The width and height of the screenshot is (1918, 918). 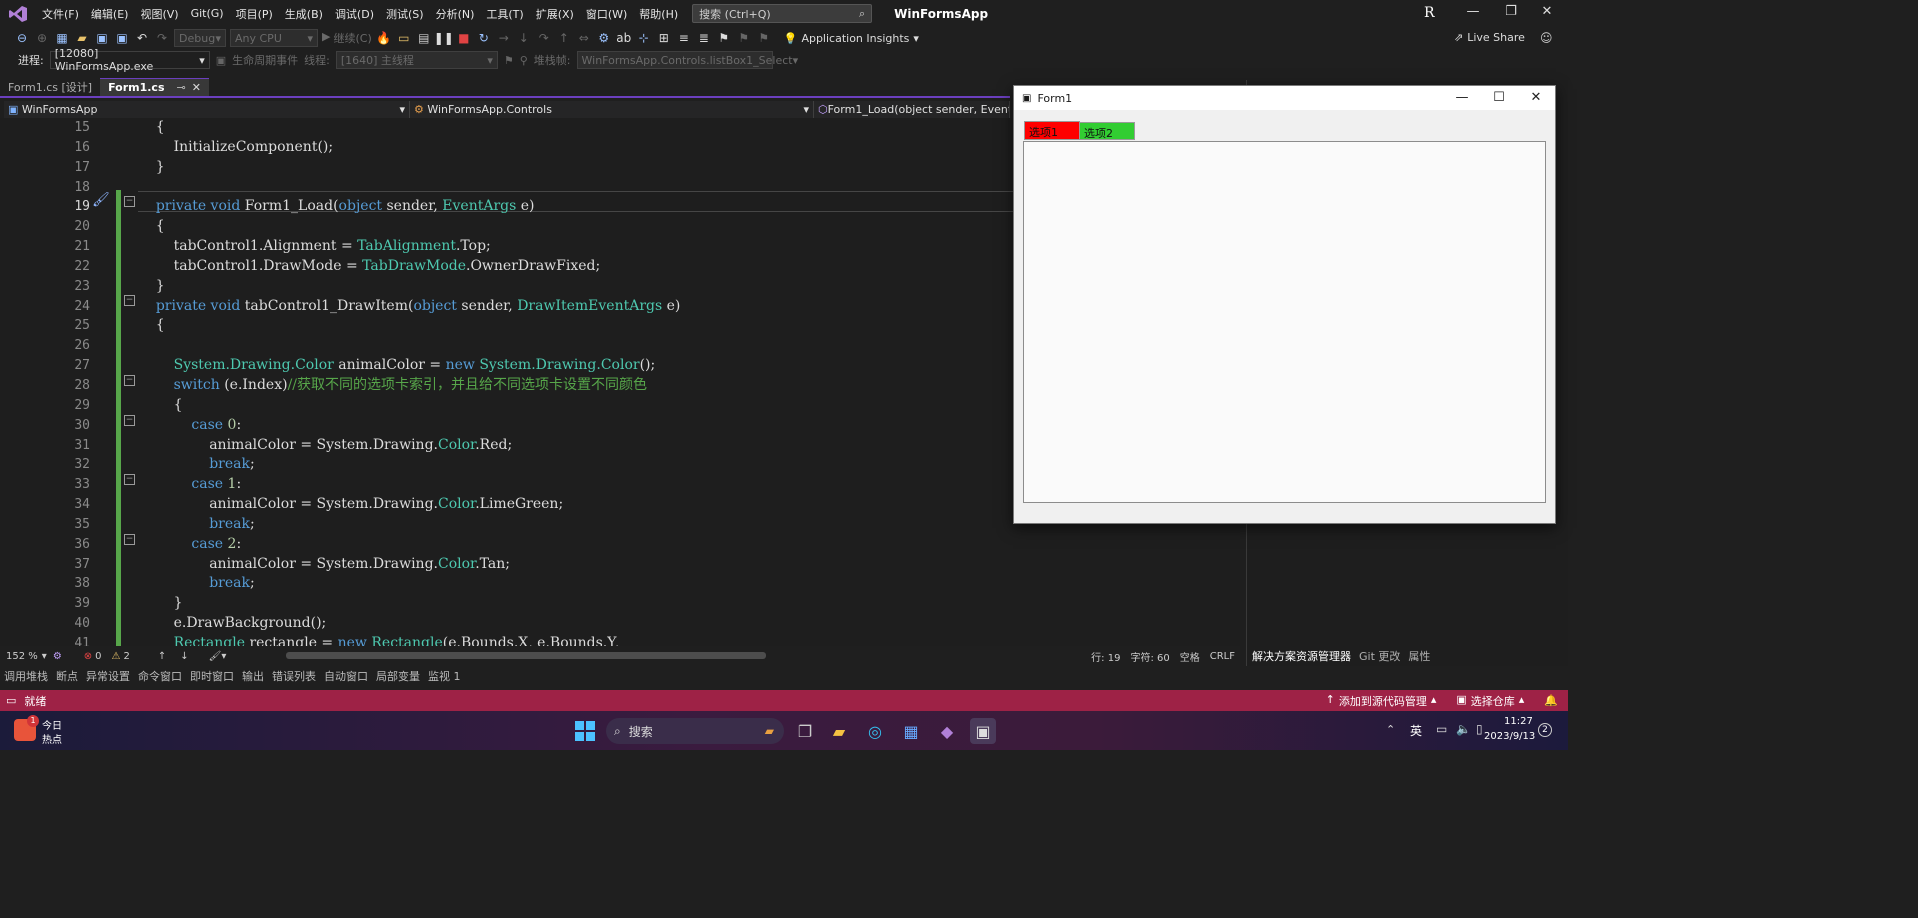 What do you see at coordinates (1546, 38) in the screenshot?
I see `feedback-icon: ☺` at bounding box center [1546, 38].